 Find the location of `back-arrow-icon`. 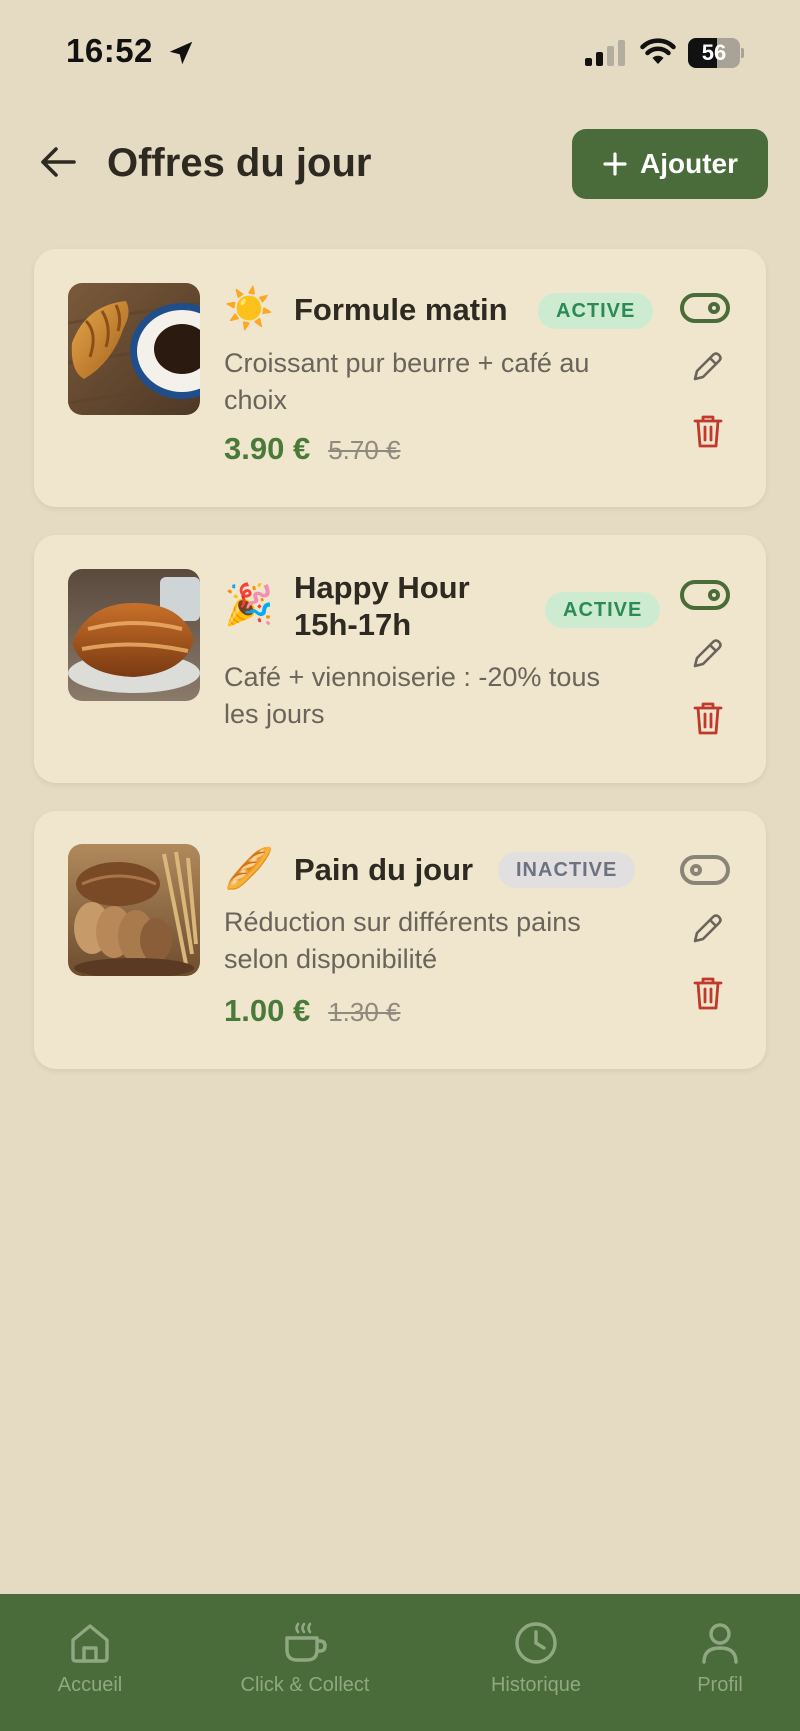

back-arrow-icon is located at coordinates (58, 162).